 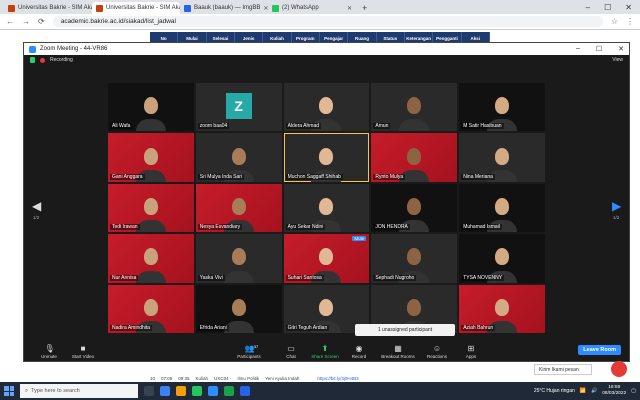 I want to click on zoom-status-bar: Recording View, so click(x=326, y=60).